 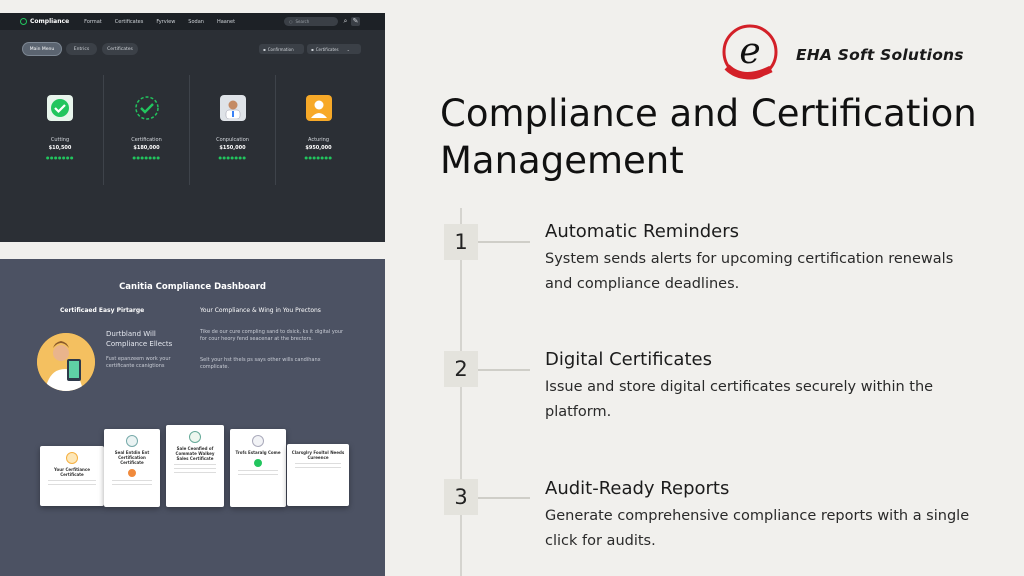 I want to click on step-title: Audit-Ready Reports, so click(x=637, y=488).